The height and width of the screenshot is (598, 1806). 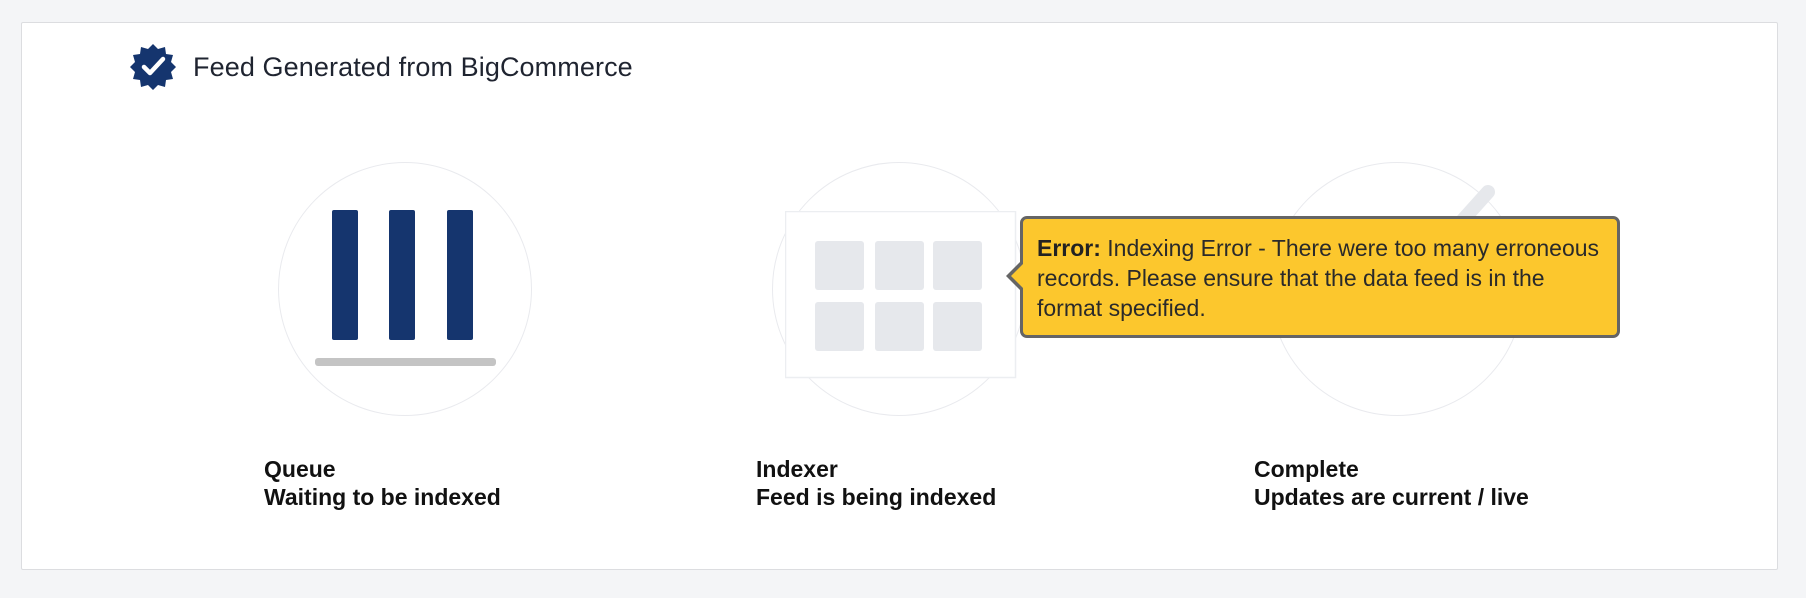 I want to click on stage-description: Feed is being indexed, so click(x=876, y=497).